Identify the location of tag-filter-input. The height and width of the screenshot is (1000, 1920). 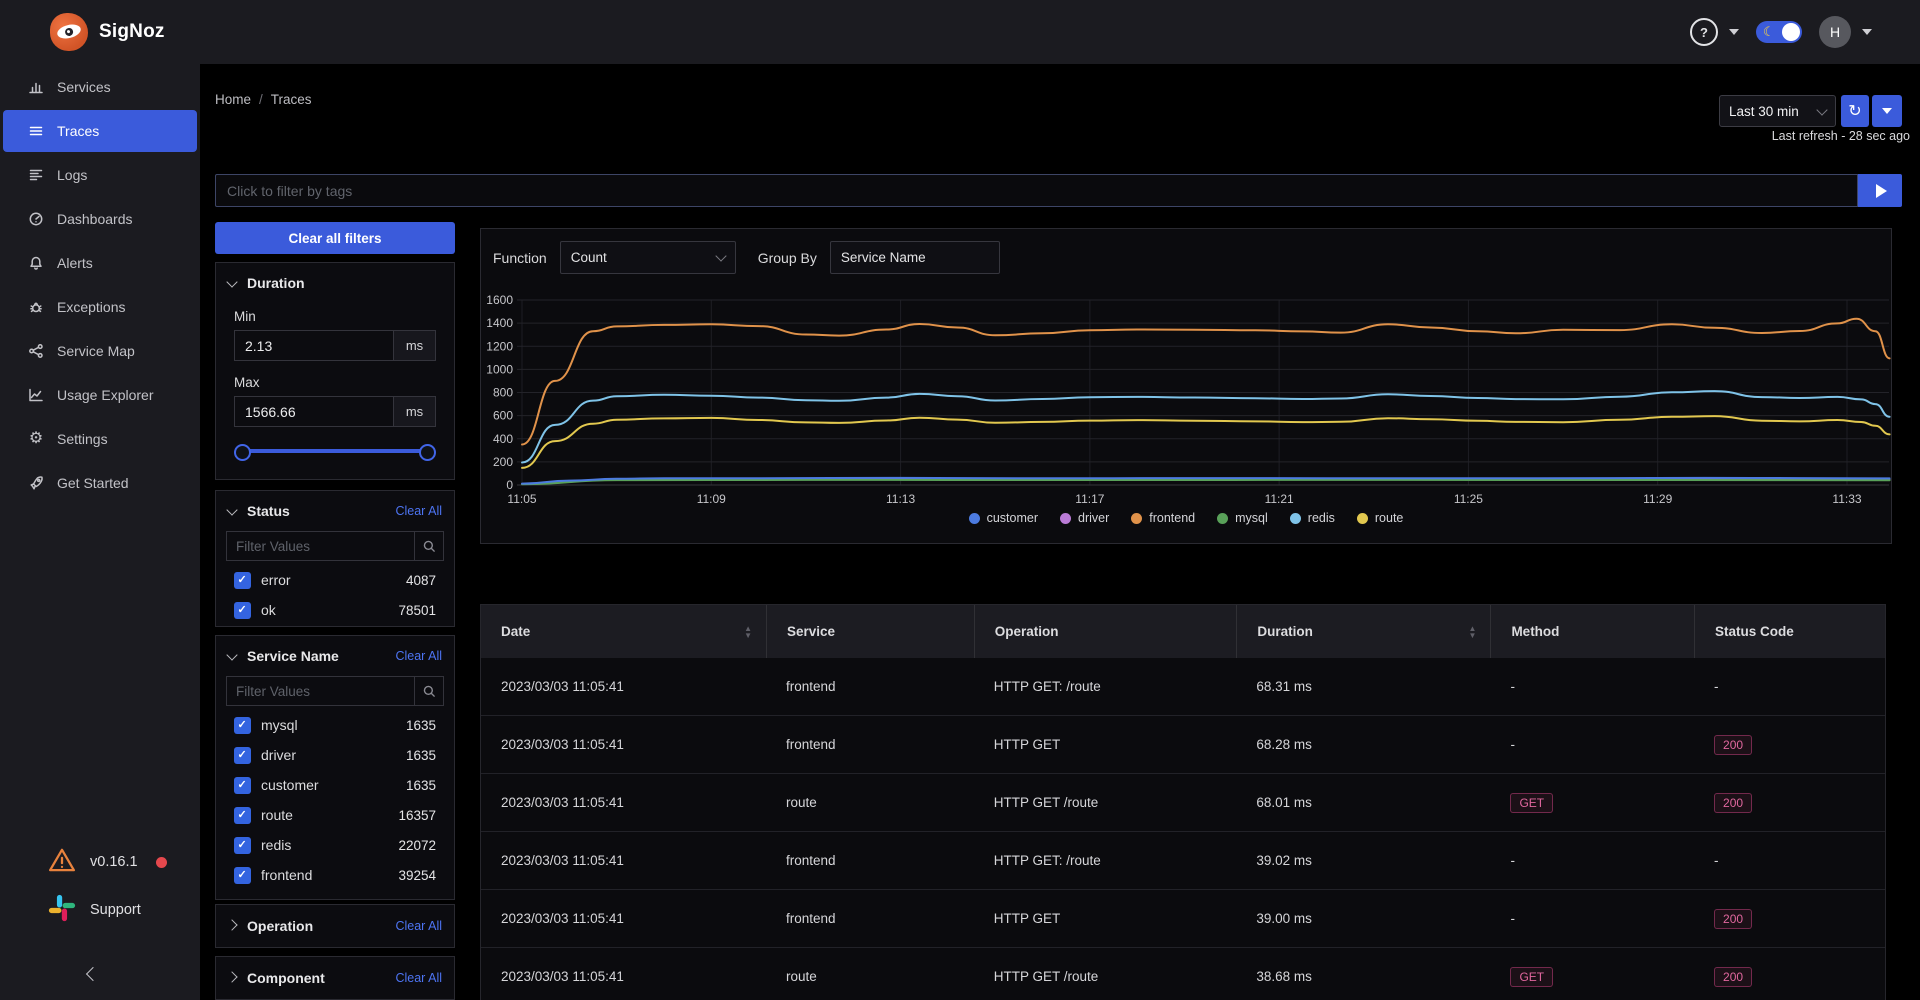
(1036, 190).